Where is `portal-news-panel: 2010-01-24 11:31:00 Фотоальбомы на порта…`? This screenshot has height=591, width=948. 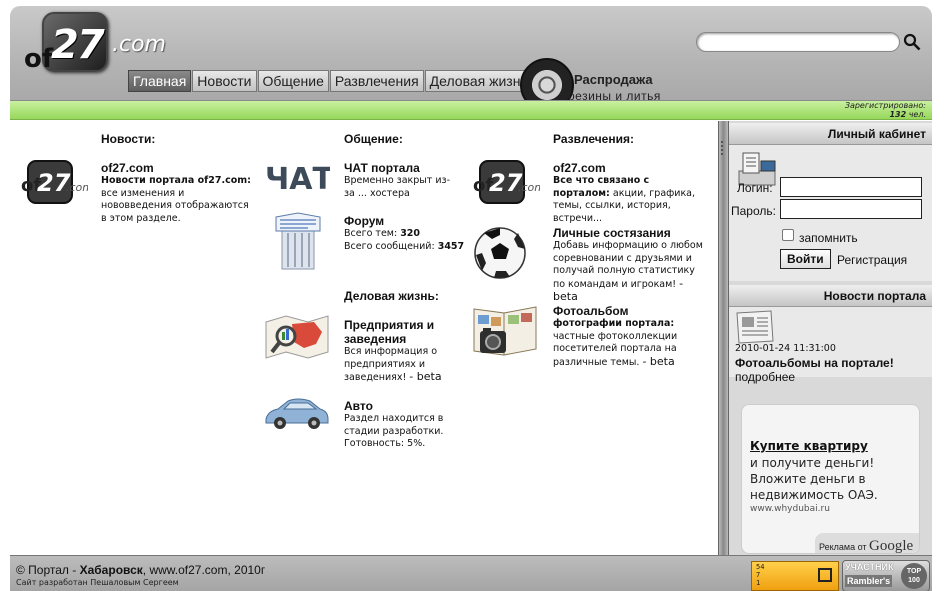 portal-news-panel: 2010-01-24 11:31:00 Фотоальбомы на порта… is located at coordinates (830, 345).